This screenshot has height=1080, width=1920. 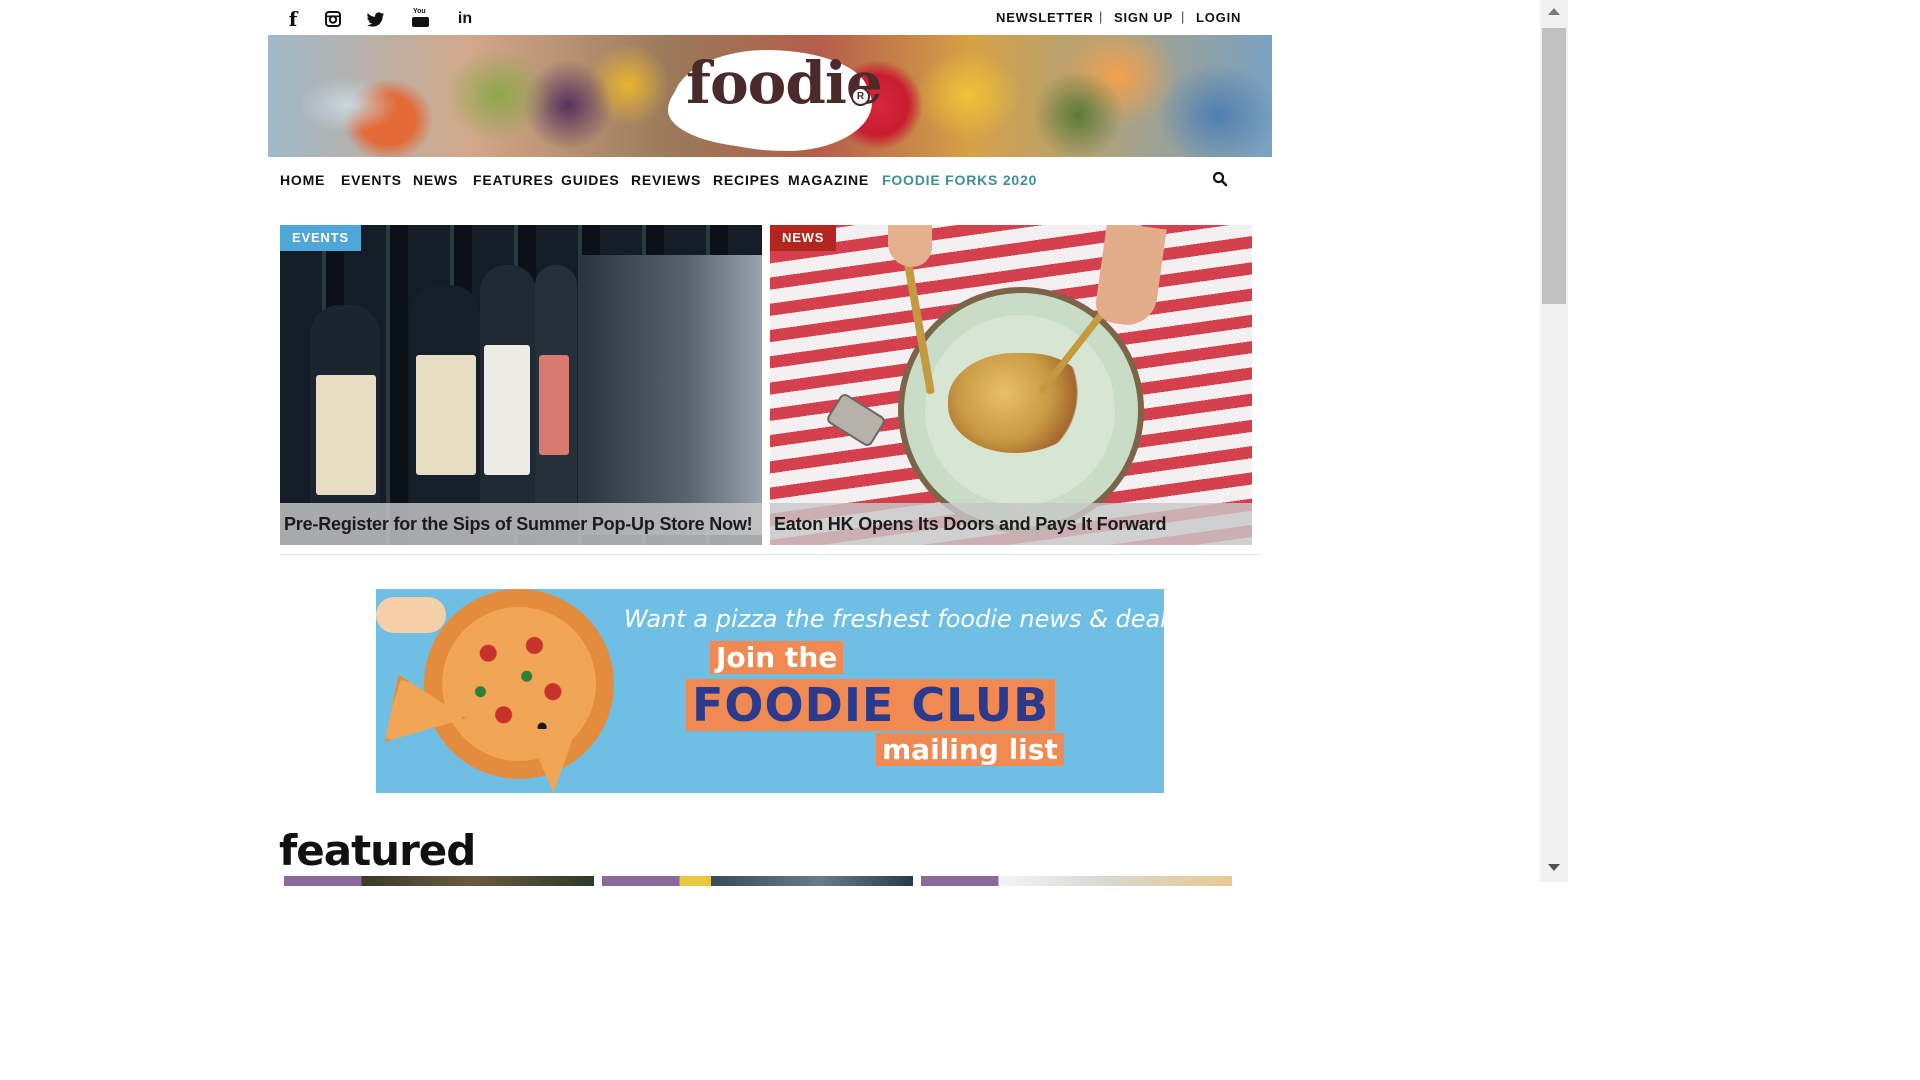 I want to click on facebook-glyph: f, so click(x=293, y=19).